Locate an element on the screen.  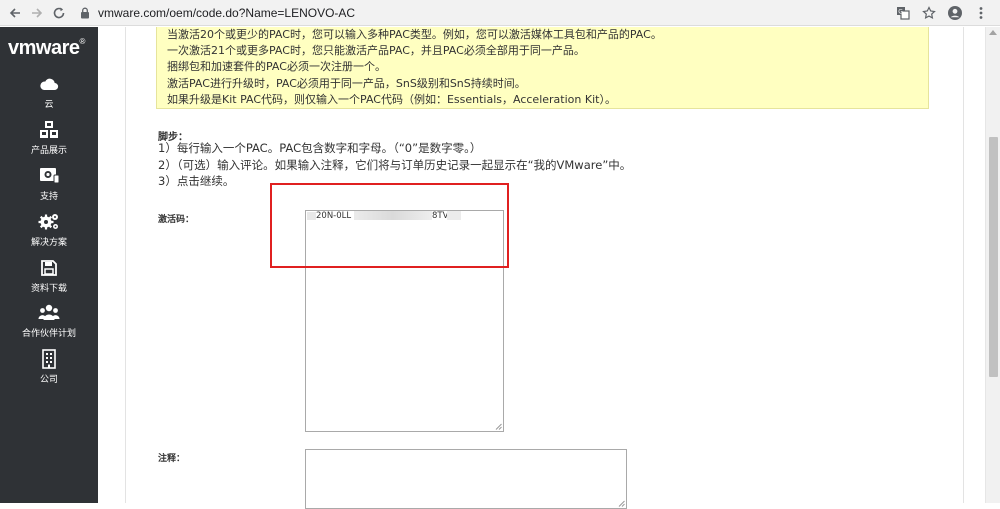
gears-icon is located at coordinates (49, 222).